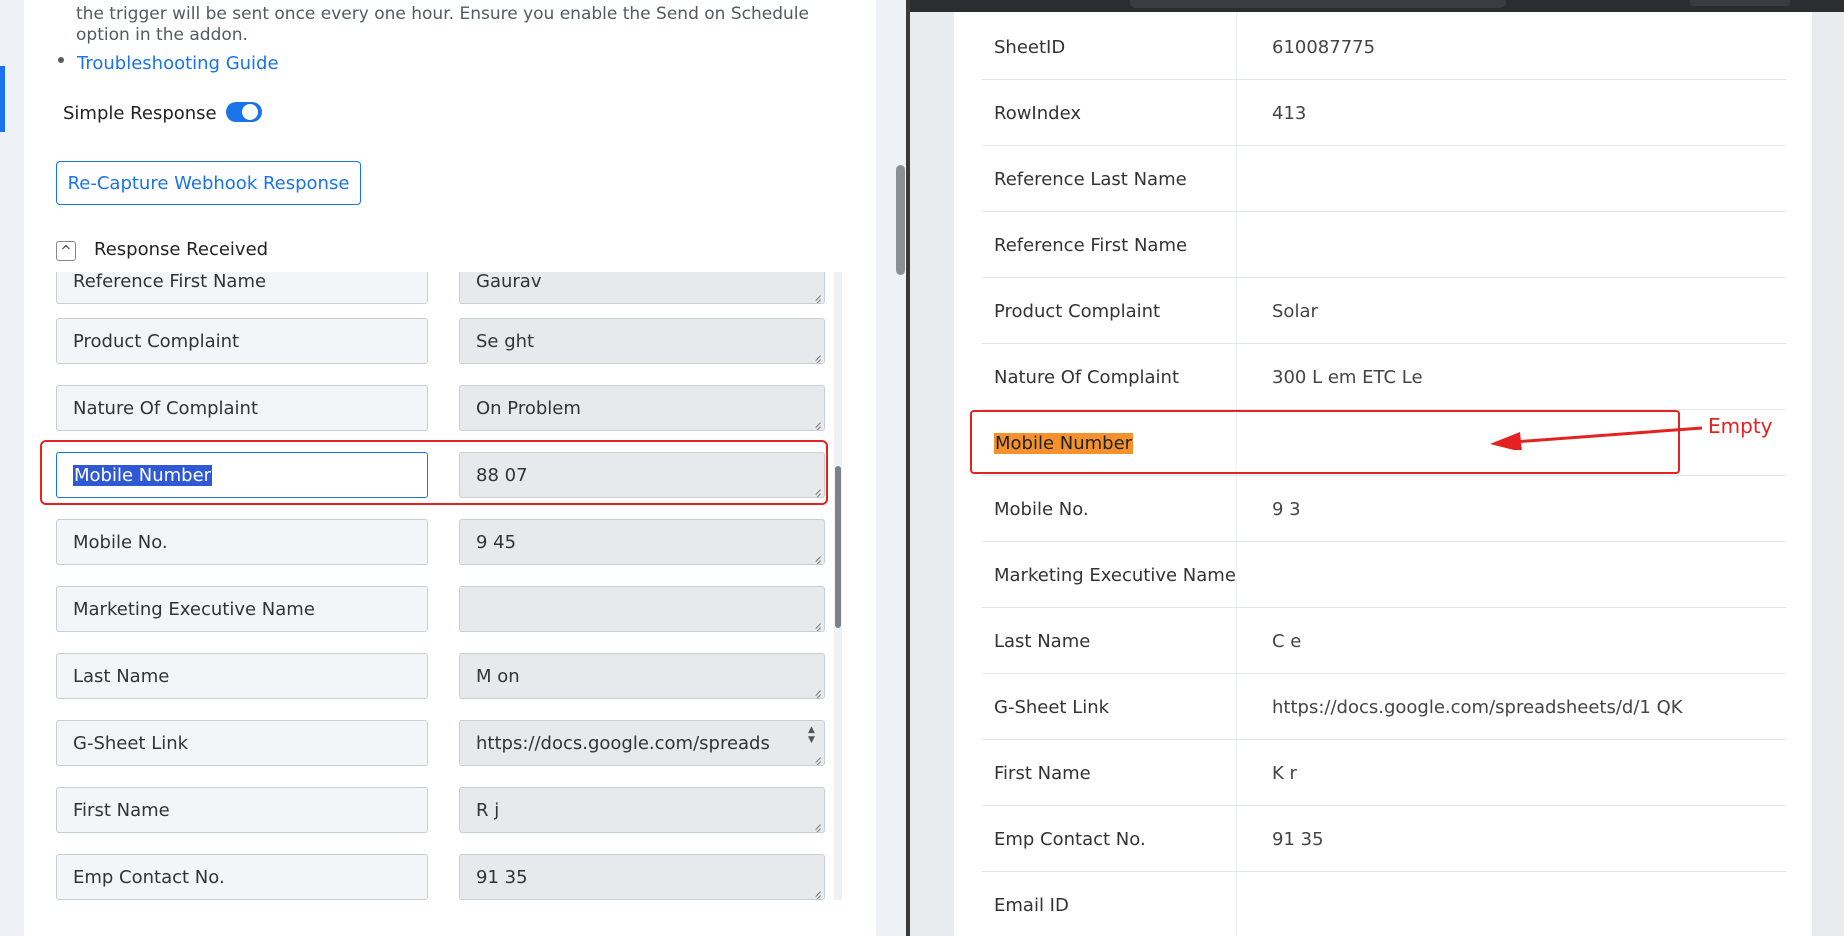  I want to click on table-row: SheetID 610087775, so click(1384, 47).